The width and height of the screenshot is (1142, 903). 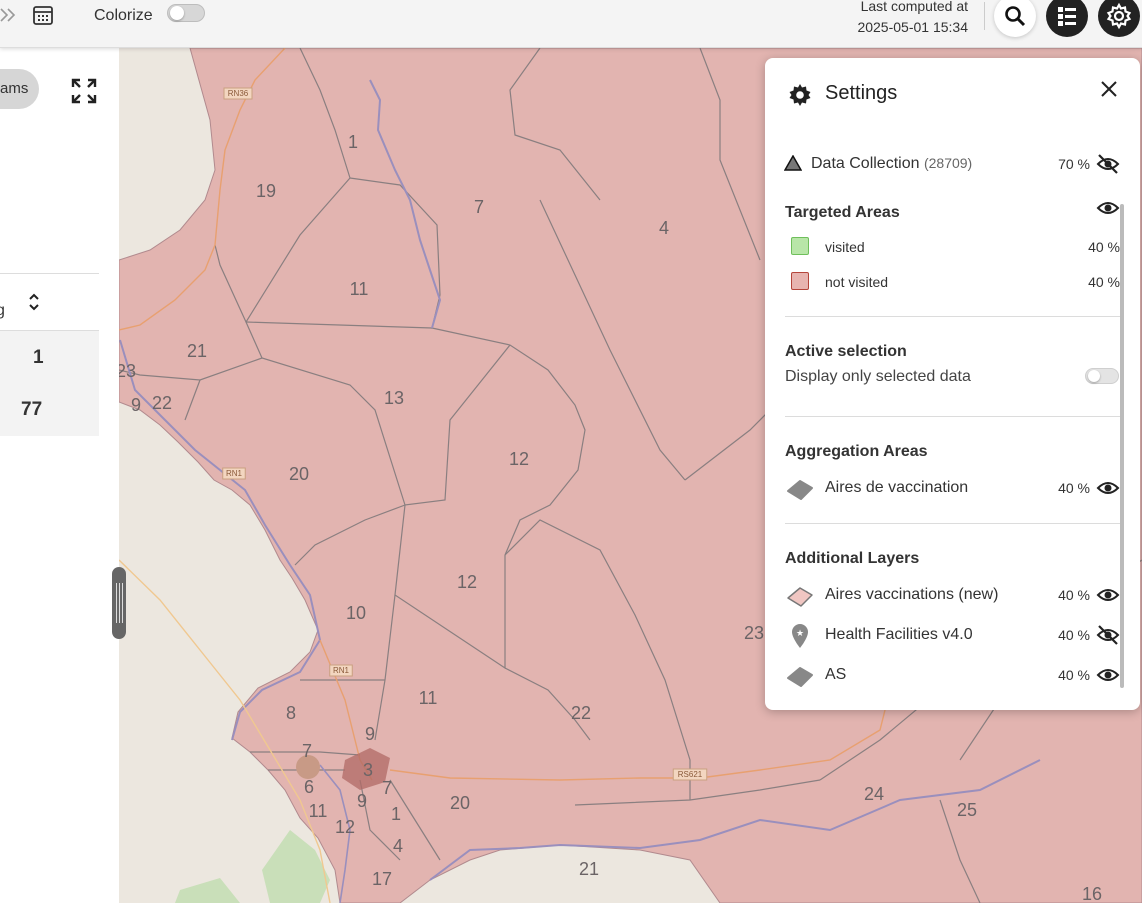 I want to click on chevron-double-right-icon, so click(x=8, y=15).